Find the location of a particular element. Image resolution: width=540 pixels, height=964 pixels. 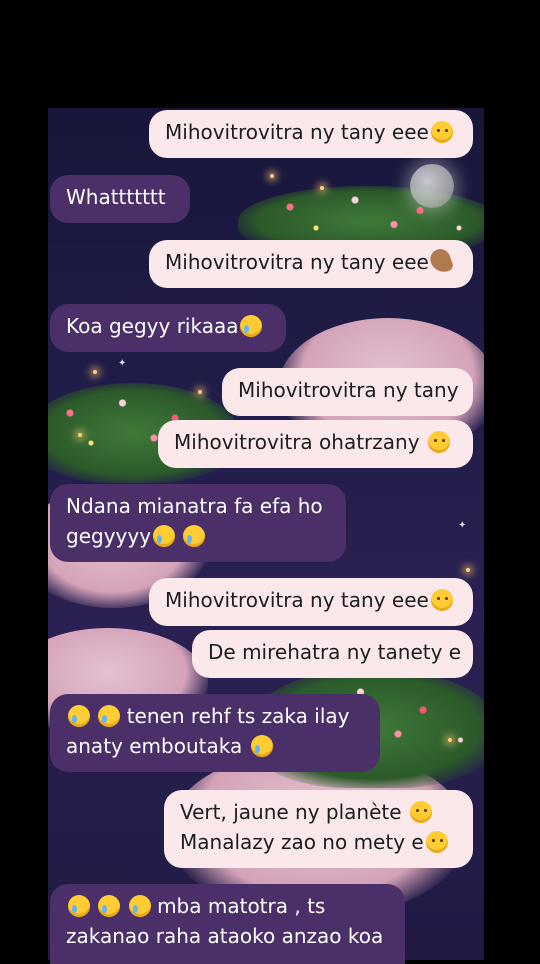

eye-roll-emoji-icon is located at coordinates (436, 842).